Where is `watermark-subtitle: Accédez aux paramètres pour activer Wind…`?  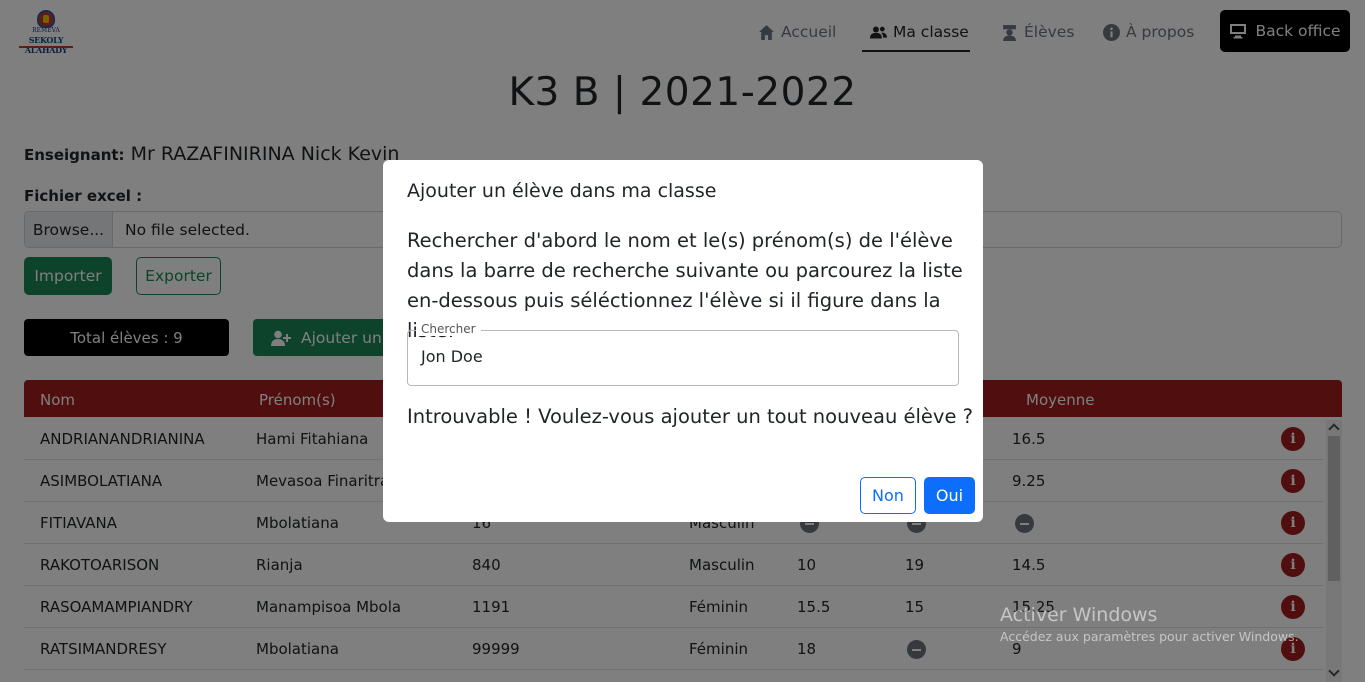 watermark-subtitle: Accédez aux paramètres pour activer Wind… is located at coordinates (1149, 636).